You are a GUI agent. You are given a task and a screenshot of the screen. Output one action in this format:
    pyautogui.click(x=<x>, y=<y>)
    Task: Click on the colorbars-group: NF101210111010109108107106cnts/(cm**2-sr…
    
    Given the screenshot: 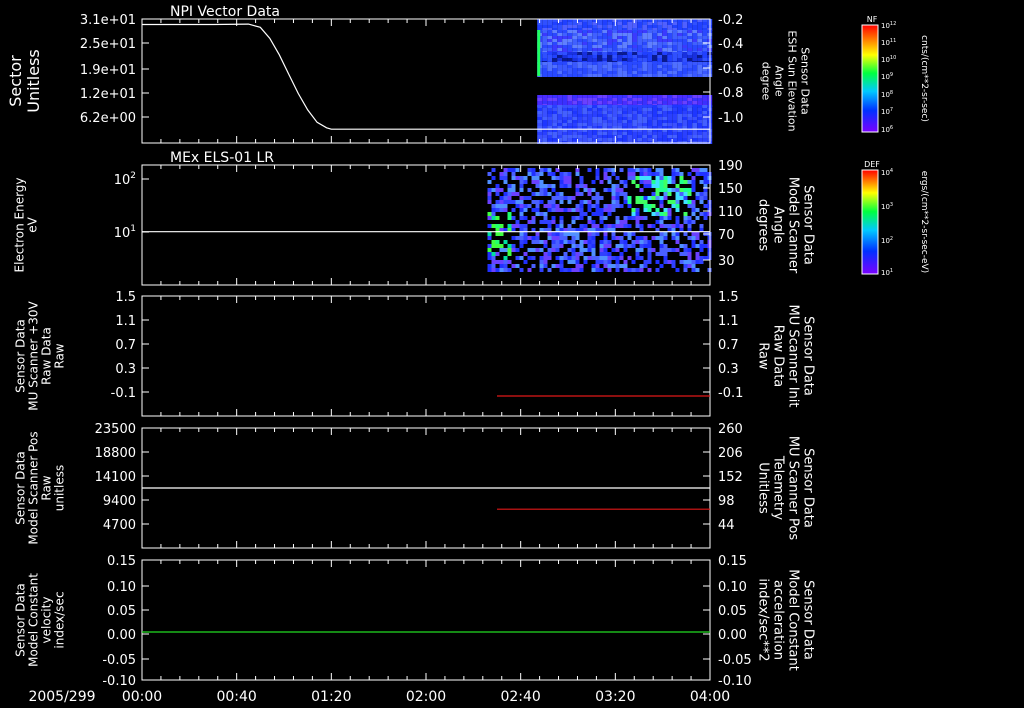 What is the action you would take?
    pyautogui.click(x=895, y=146)
    